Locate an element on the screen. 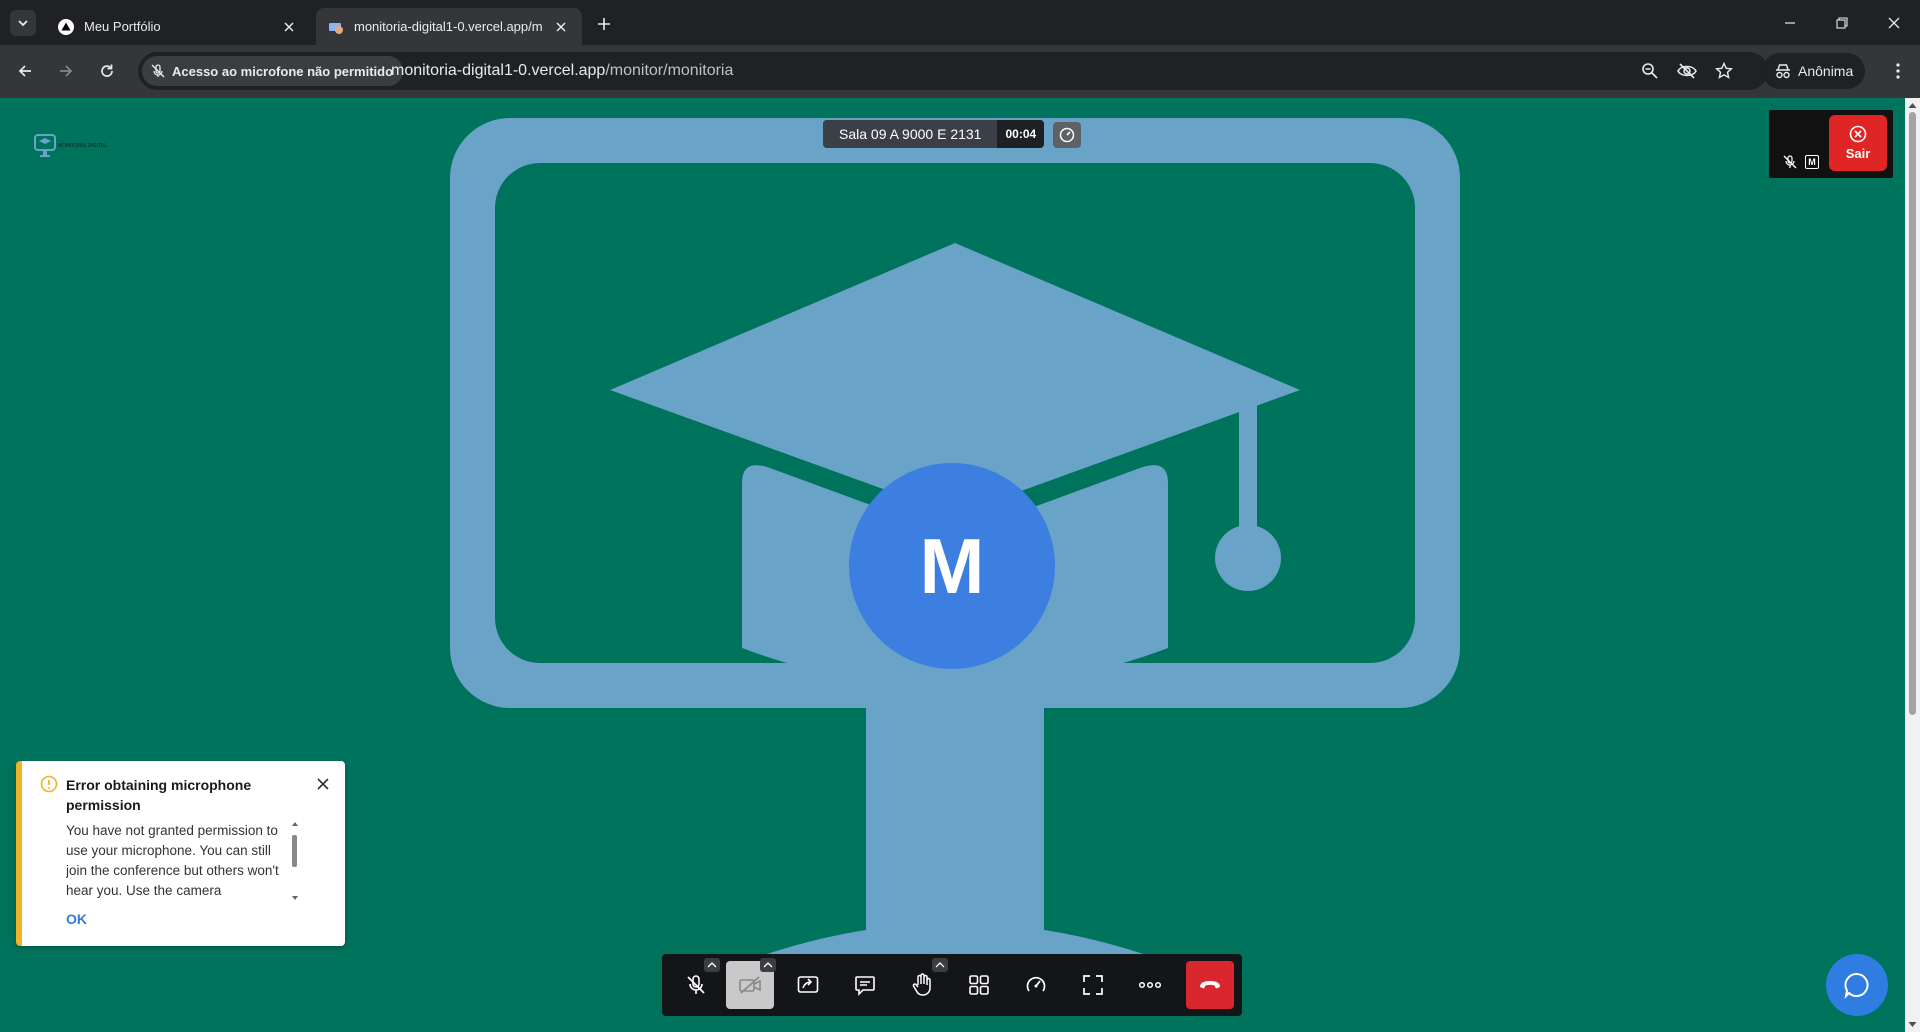  page-scrollbar is located at coordinates (1912, 565).